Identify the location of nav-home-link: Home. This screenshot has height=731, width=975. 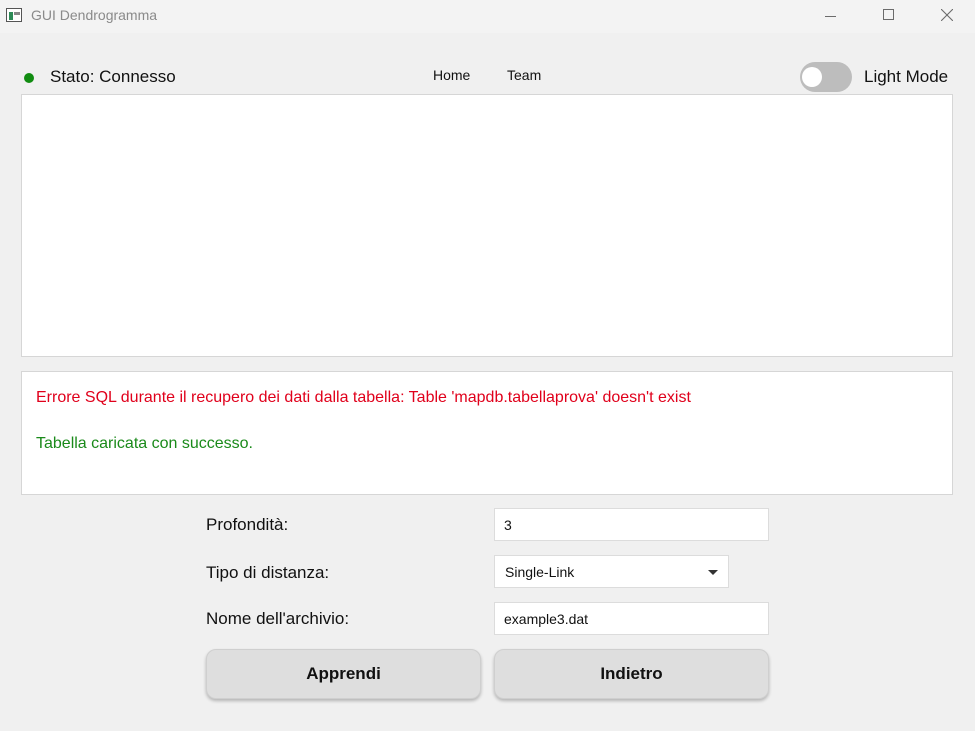
(451, 75).